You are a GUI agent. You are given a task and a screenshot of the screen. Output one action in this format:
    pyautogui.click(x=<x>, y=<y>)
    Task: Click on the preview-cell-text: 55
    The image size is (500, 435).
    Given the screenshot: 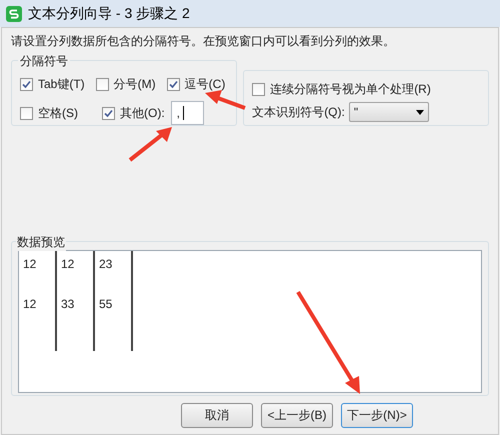 What is the action you would take?
    pyautogui.click(x=106, y=304)
    